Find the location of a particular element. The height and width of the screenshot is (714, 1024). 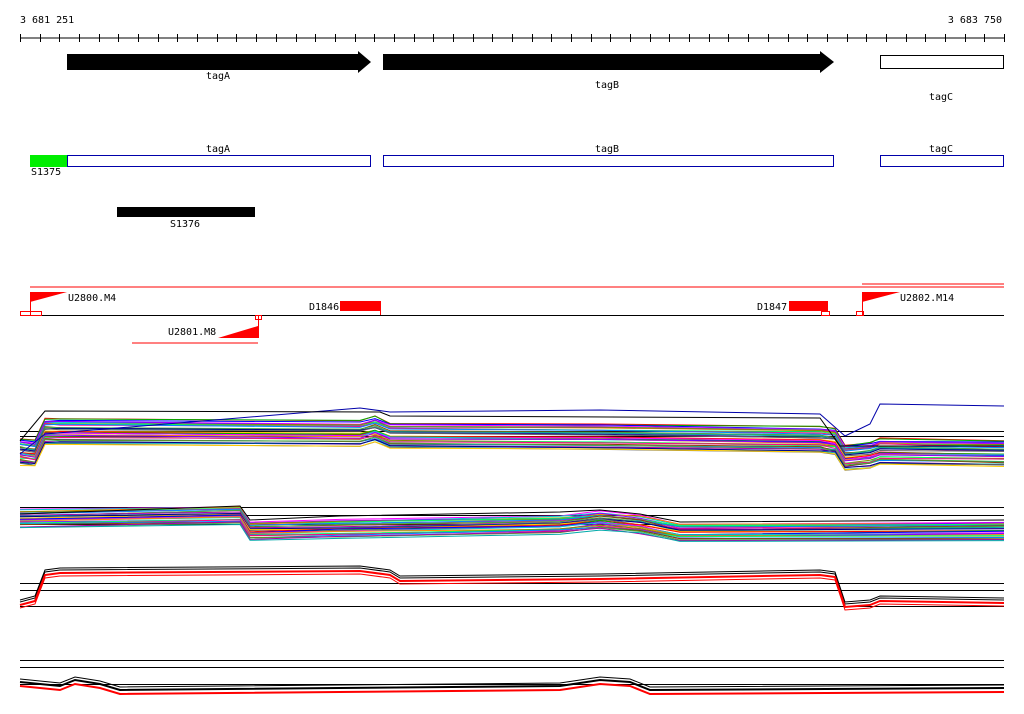

segment-label-s1376: S1376 is located at coordinates (185, 224).